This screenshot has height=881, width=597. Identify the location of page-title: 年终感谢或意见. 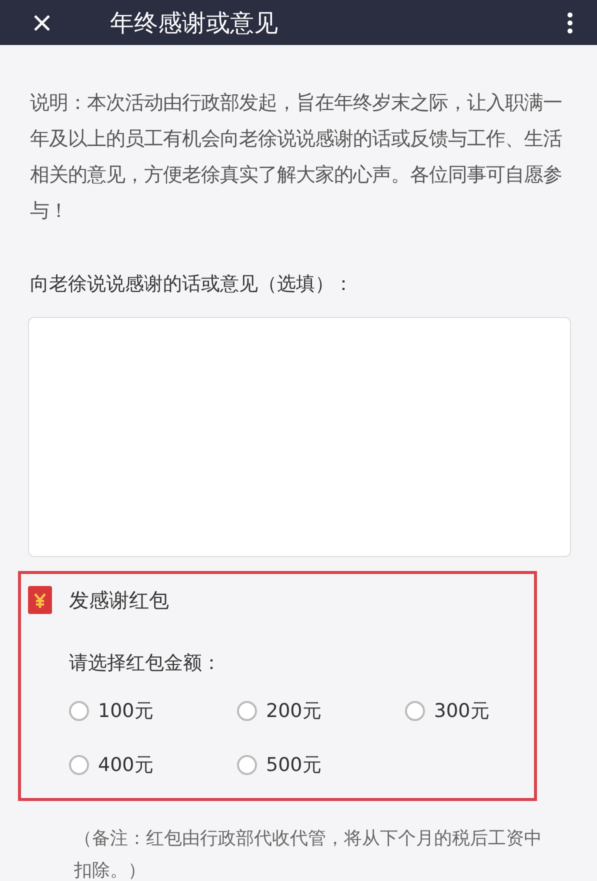
(194, 23).